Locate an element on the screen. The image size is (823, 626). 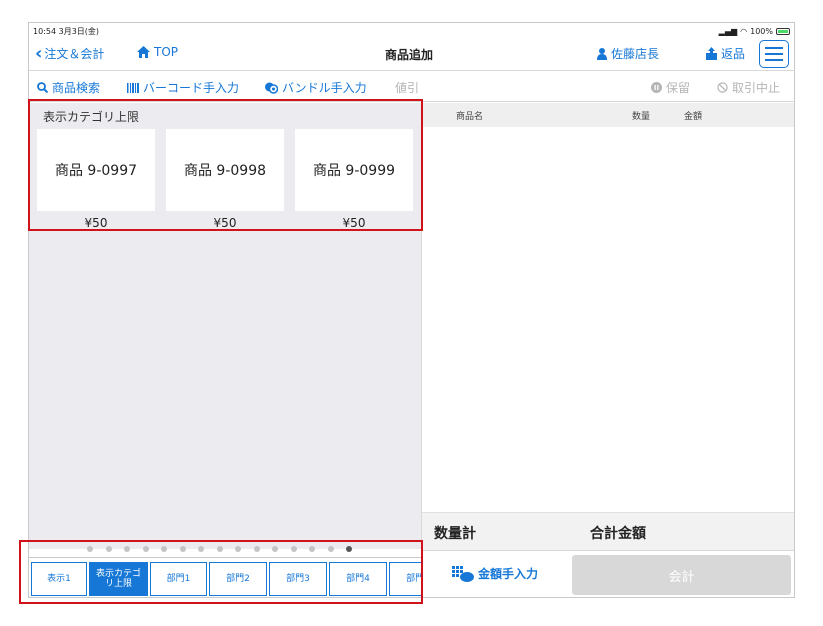
cancel-transaction-label: 取引中止 is located at coordinates (756, 88).